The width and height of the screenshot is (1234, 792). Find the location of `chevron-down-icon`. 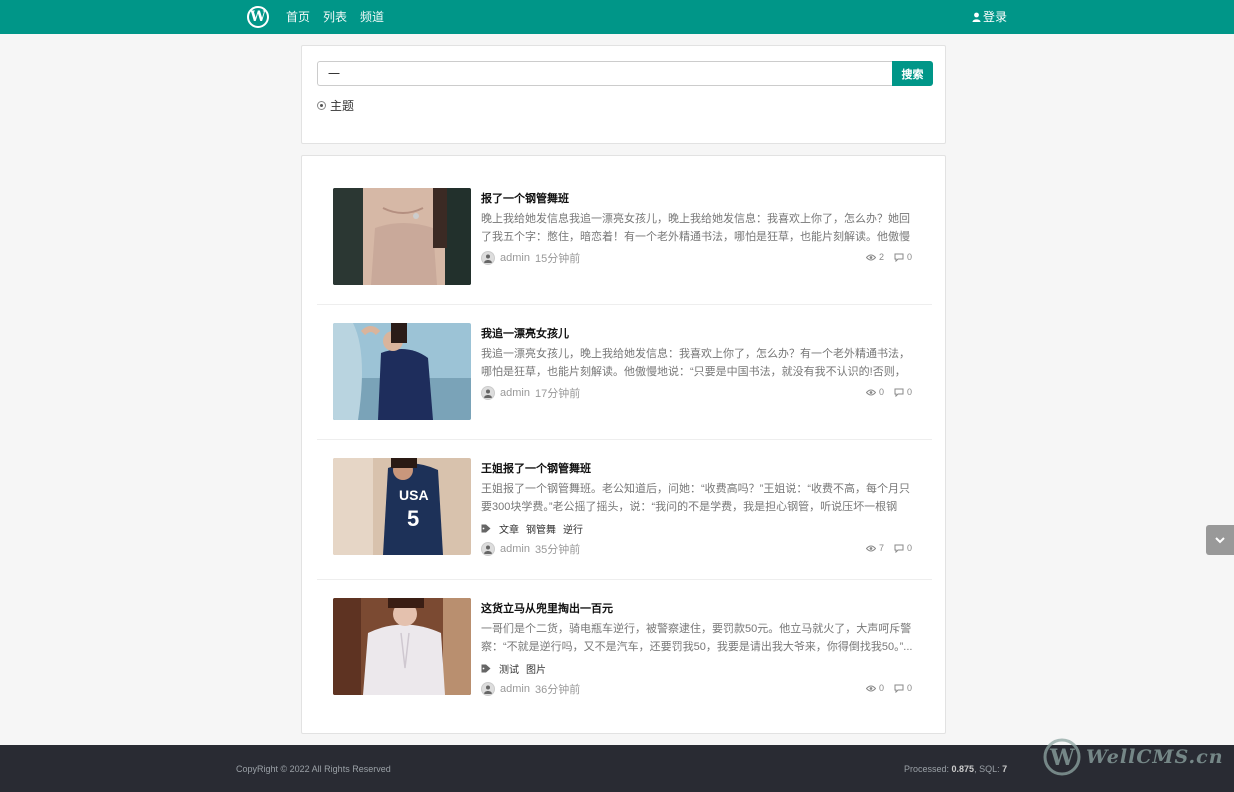

chevron-down-icon is located at coordinates (1220, 539).